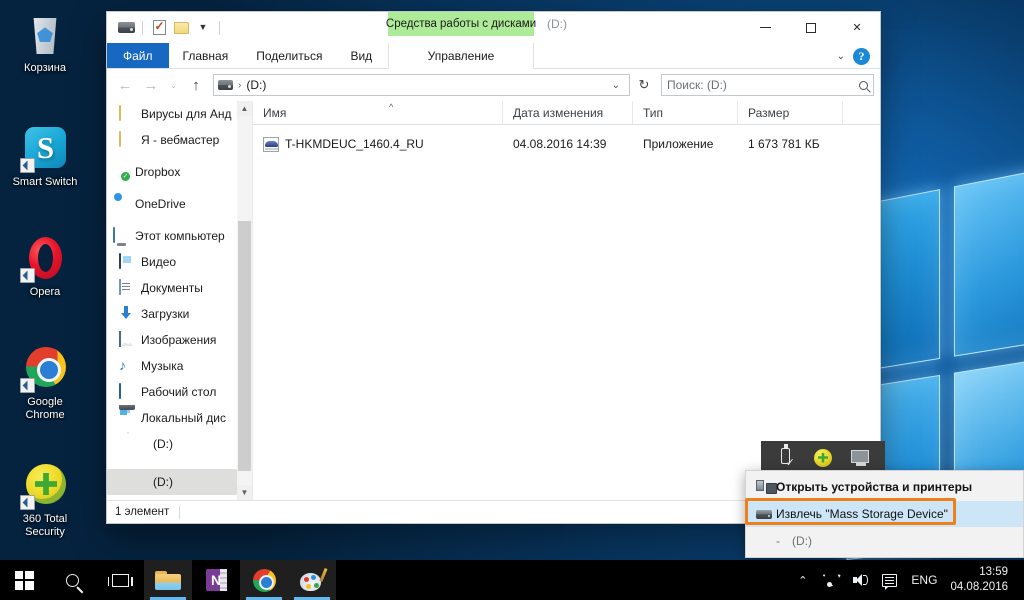 Image resolution: width=1024 pixels, height=600 pixels. Describe the element at coordinates (889, 580) in the screenshot. I see `notifications-icon` at that location.